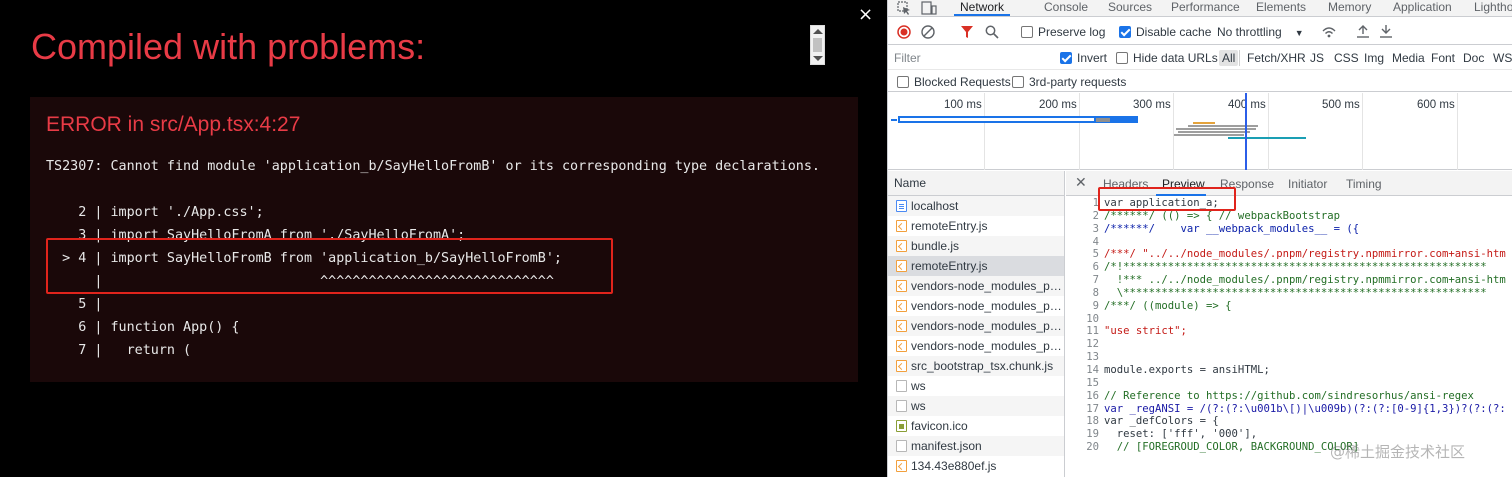 This screenshot has width=1512, height=477. Describe the element at coordinates (949, 226) in the screenshot. I see `request-name: remoteEntry.js` at that location.